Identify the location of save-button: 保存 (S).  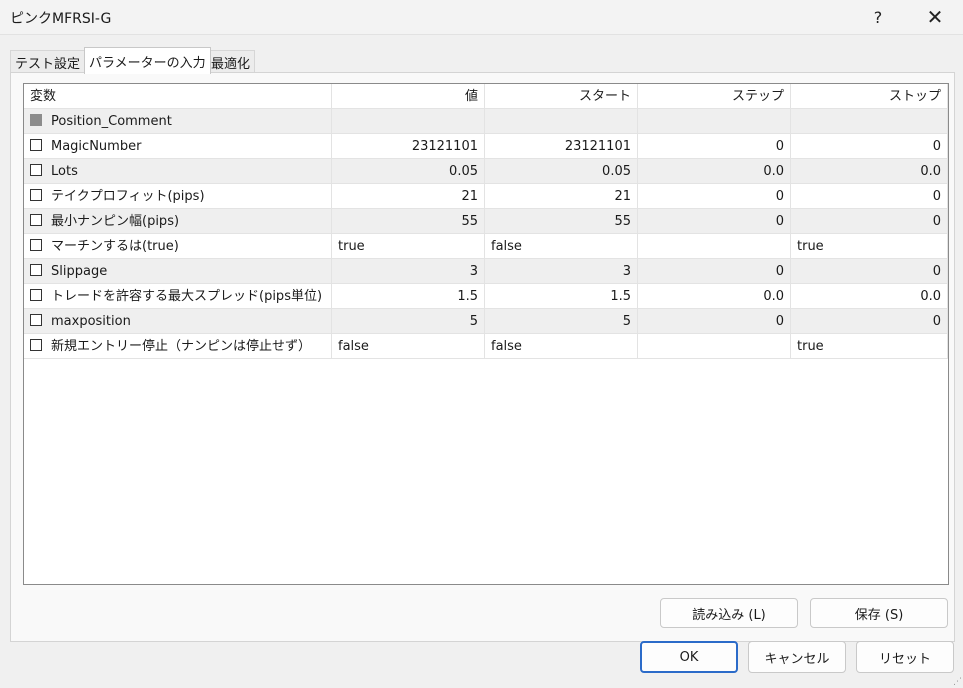
(879, 613).